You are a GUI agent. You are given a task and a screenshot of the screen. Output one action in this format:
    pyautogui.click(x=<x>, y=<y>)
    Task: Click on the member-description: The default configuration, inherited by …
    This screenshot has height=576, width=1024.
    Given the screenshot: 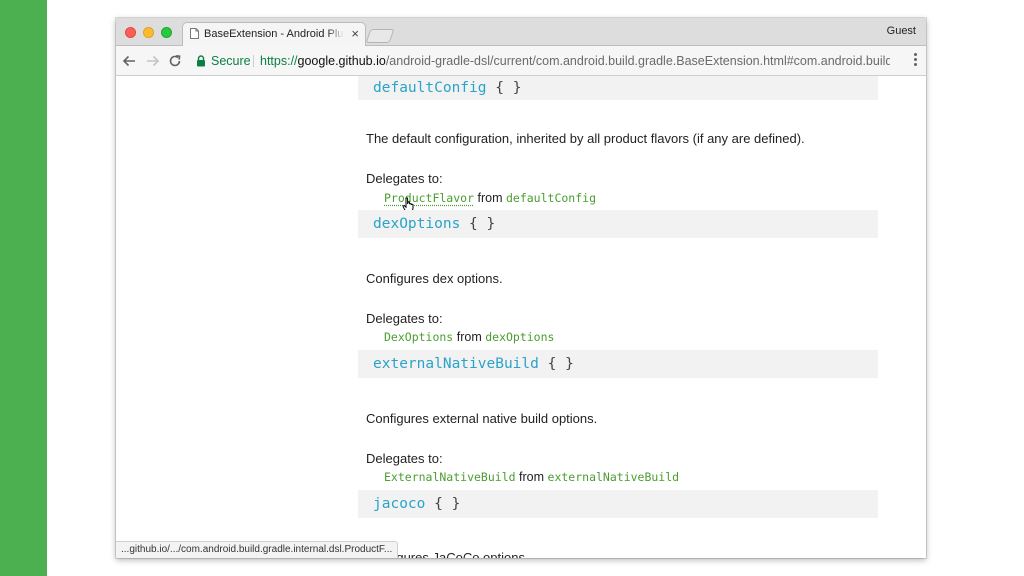 What is the action you would take?
    pyautogui.click(x=585, y=138)
    